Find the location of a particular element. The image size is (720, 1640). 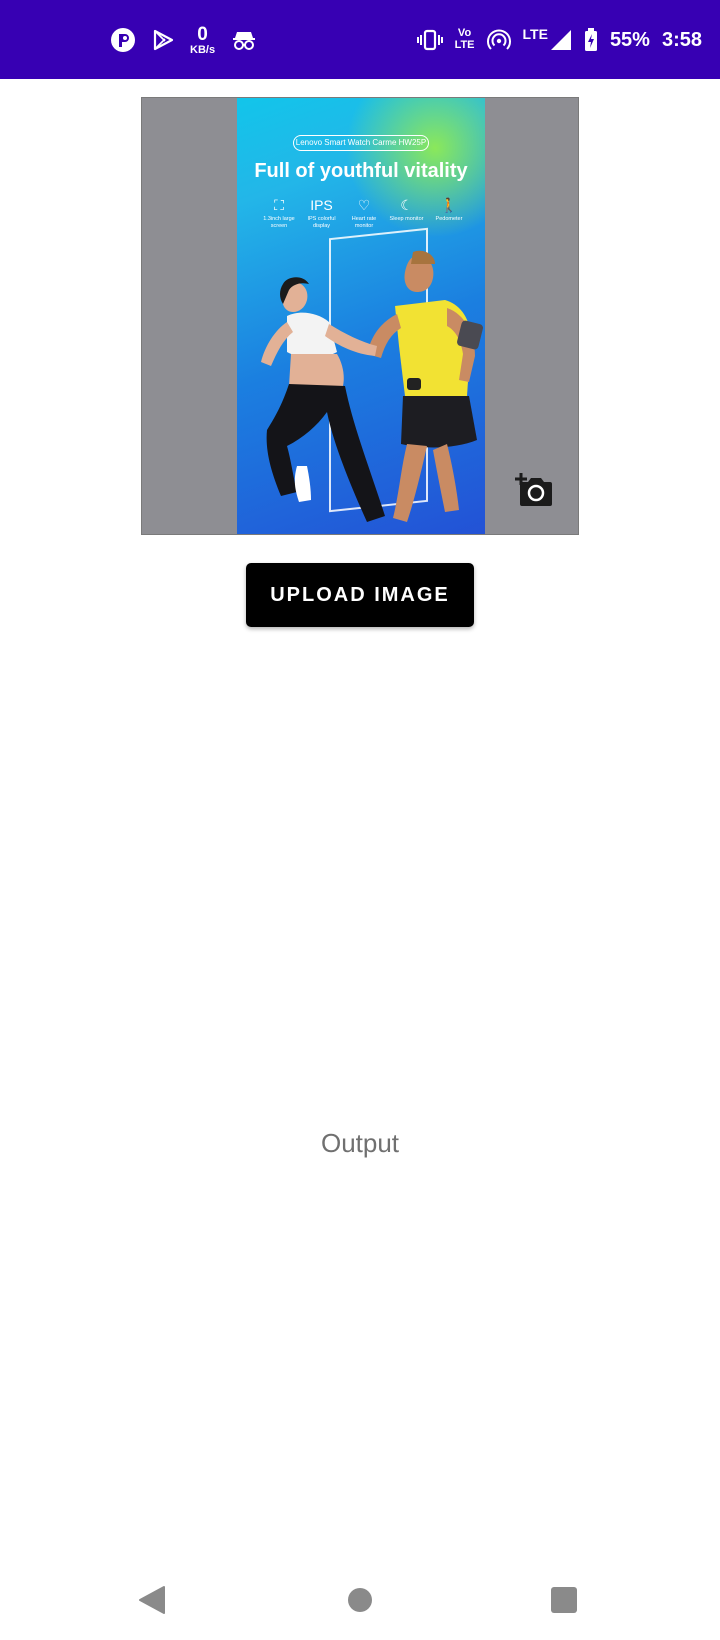

poster-tag: Lenovo Smart Watch Carme HW25P is located at coordinates (361, 143).